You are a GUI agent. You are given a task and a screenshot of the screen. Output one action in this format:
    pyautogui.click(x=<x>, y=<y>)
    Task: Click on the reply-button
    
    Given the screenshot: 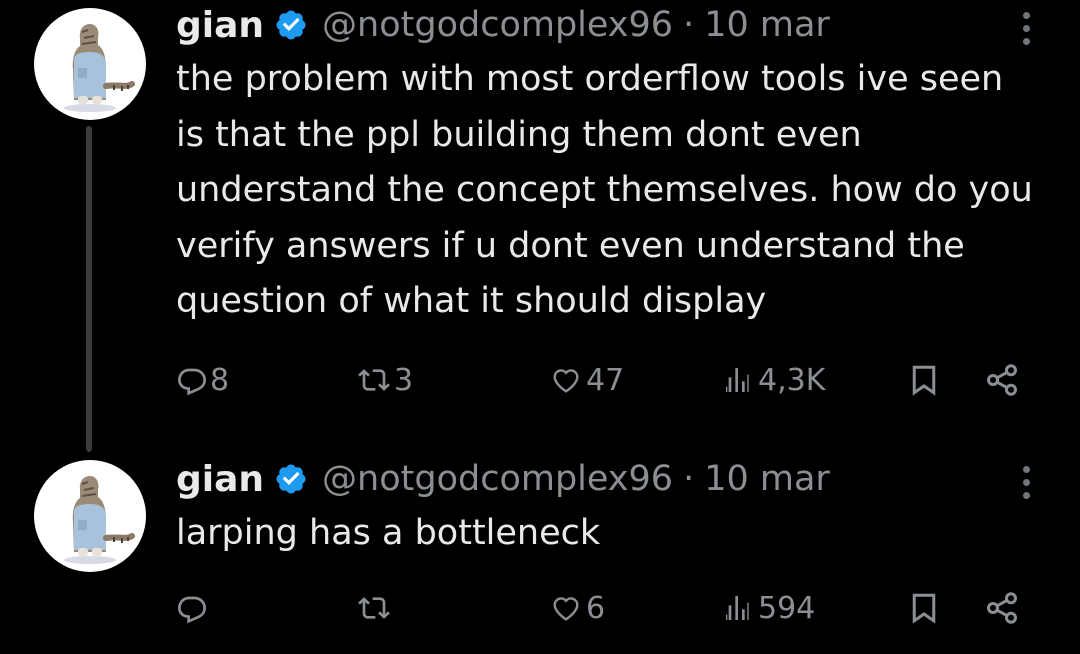 What is the action you would take?
    pyautogui.click(x=193, y=608)
    